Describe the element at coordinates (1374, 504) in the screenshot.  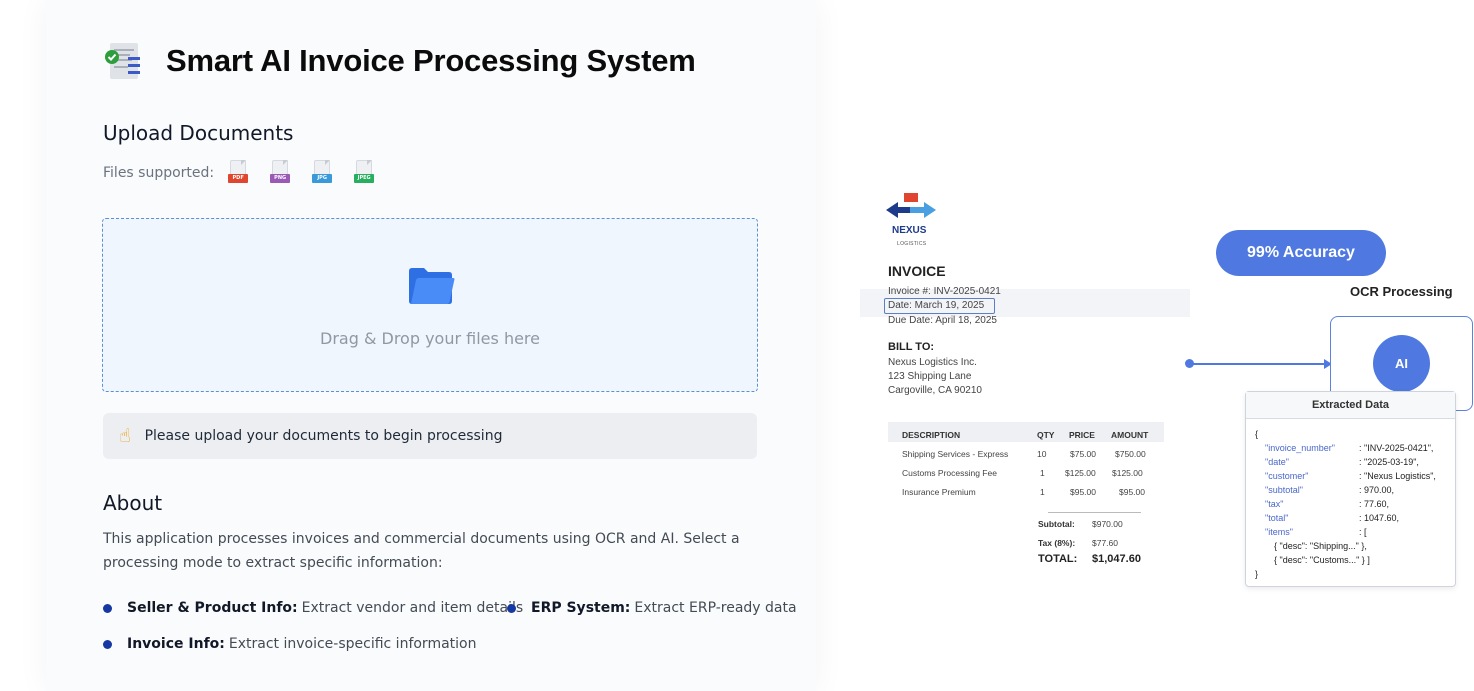
I see `json-value: : 77.60,` at that location.